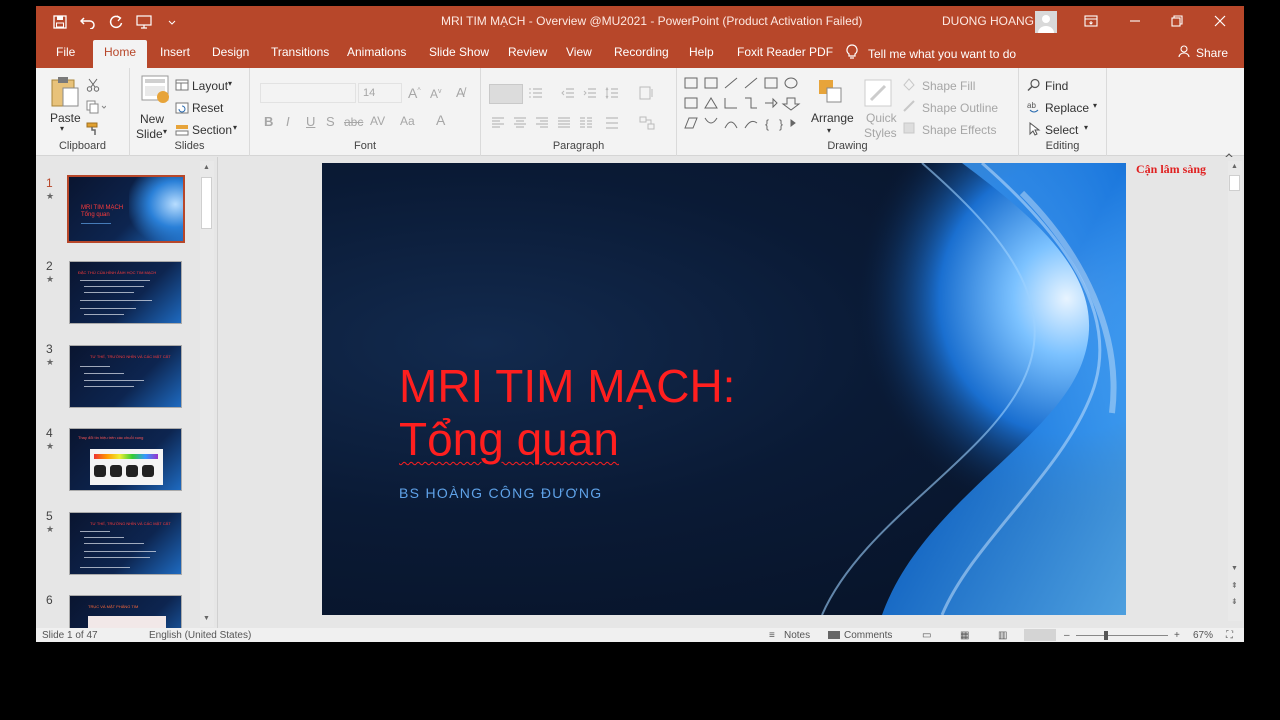 This screenshot has width=1280, height=720. I want to click on replace-chevron-icon: ▾, so click(1095, 105).